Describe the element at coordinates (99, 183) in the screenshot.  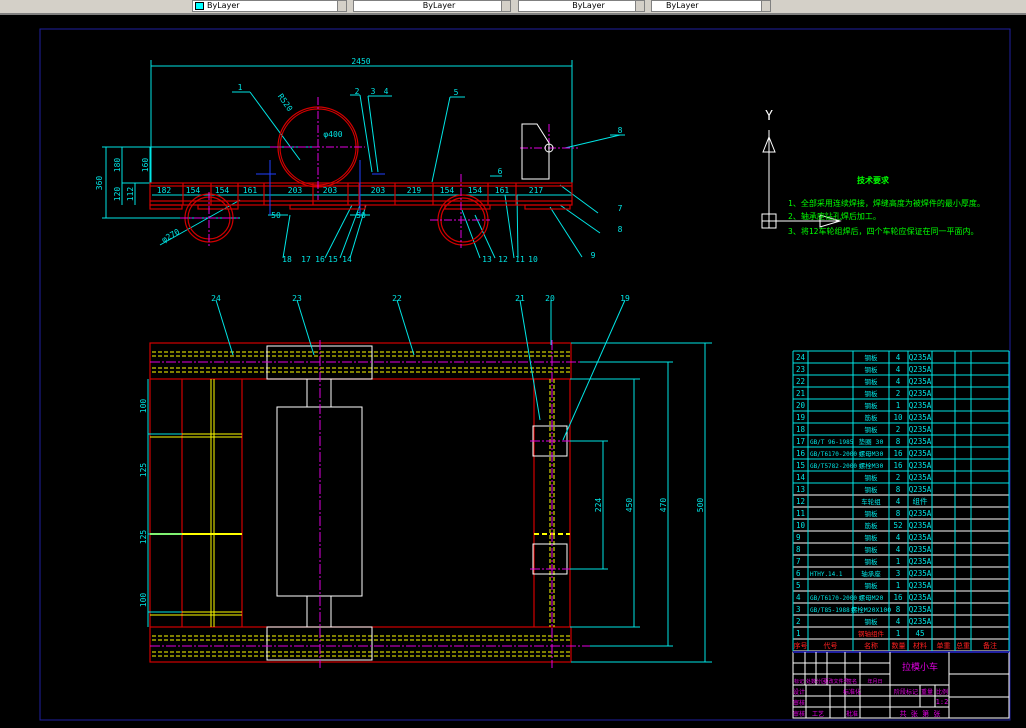
I see `dim-height-360: 360` at that location.